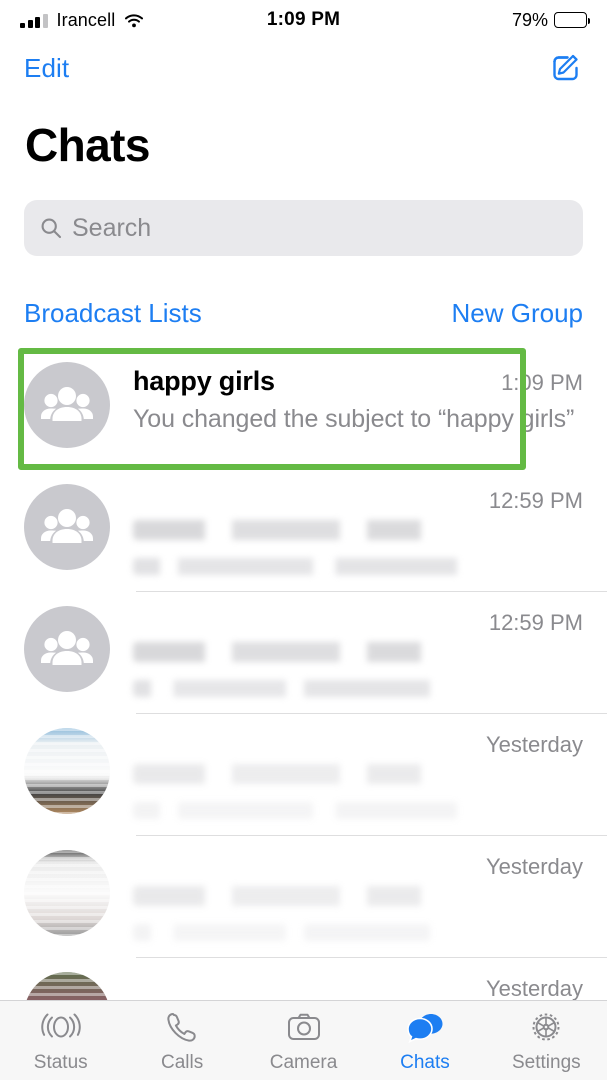 Image resolution: width=607 pixels, height=1080 pixels. What do you see at coordinates (358, 381) in the screenshot?
I see `chat-row-header: happy girls 1:09 PM` at bounding box center [358, 381].